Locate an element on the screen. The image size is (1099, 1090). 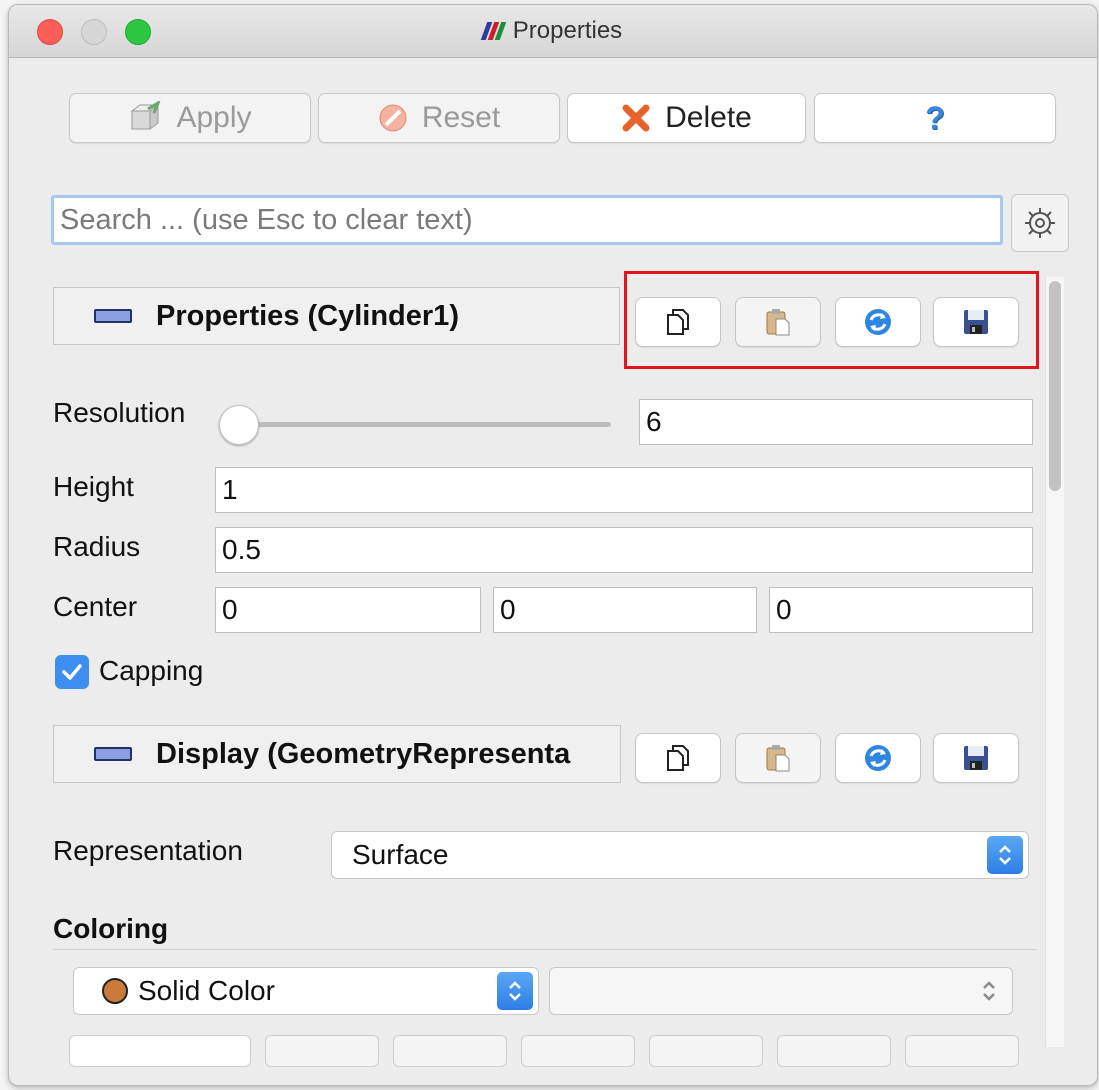
coloring-array-select is located at coordinates (781, 991).